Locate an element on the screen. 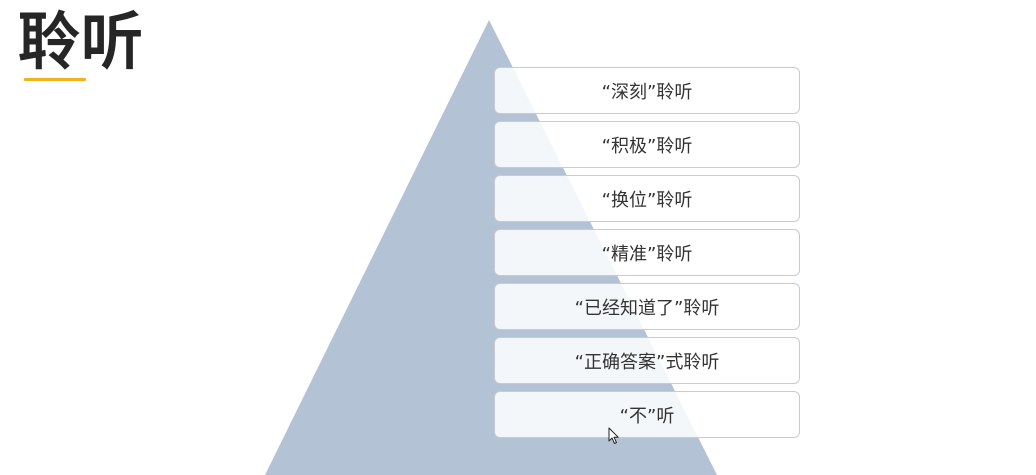  level-accurate-listening: “精准”聆听 is located at coordinates (647, 252).